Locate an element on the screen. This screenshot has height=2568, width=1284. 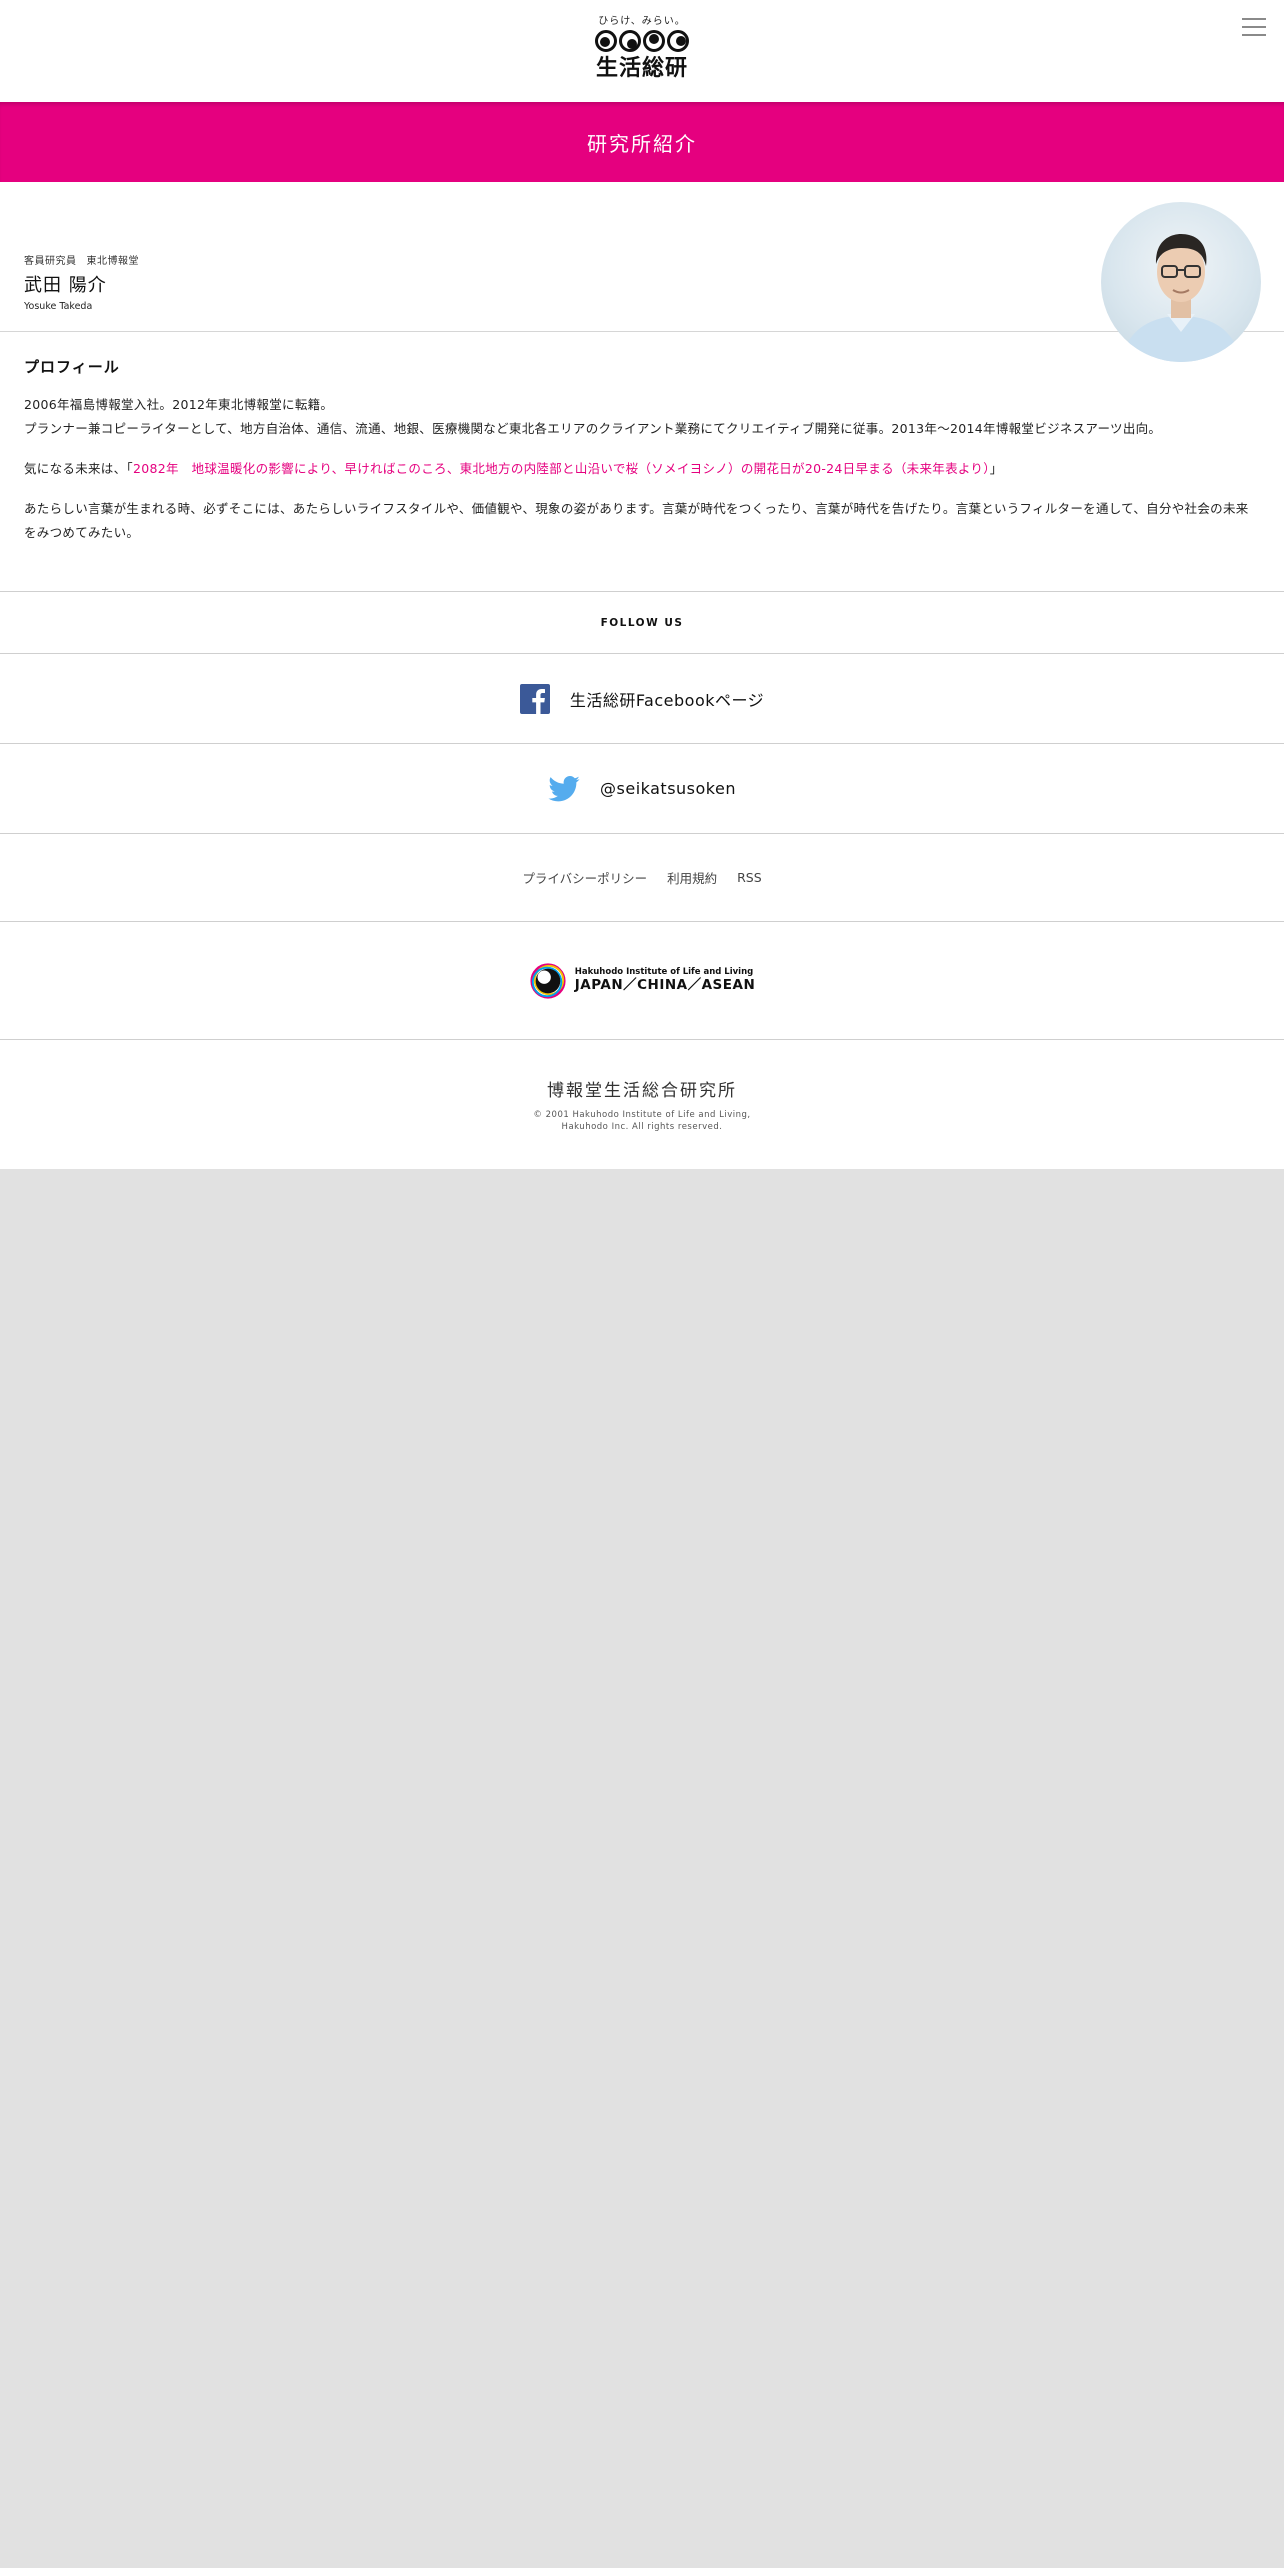
profile-identity: 客員研究員 東北博報堂 武田 陽介 Yosuke Takeda is located at coordinates (81, 282).